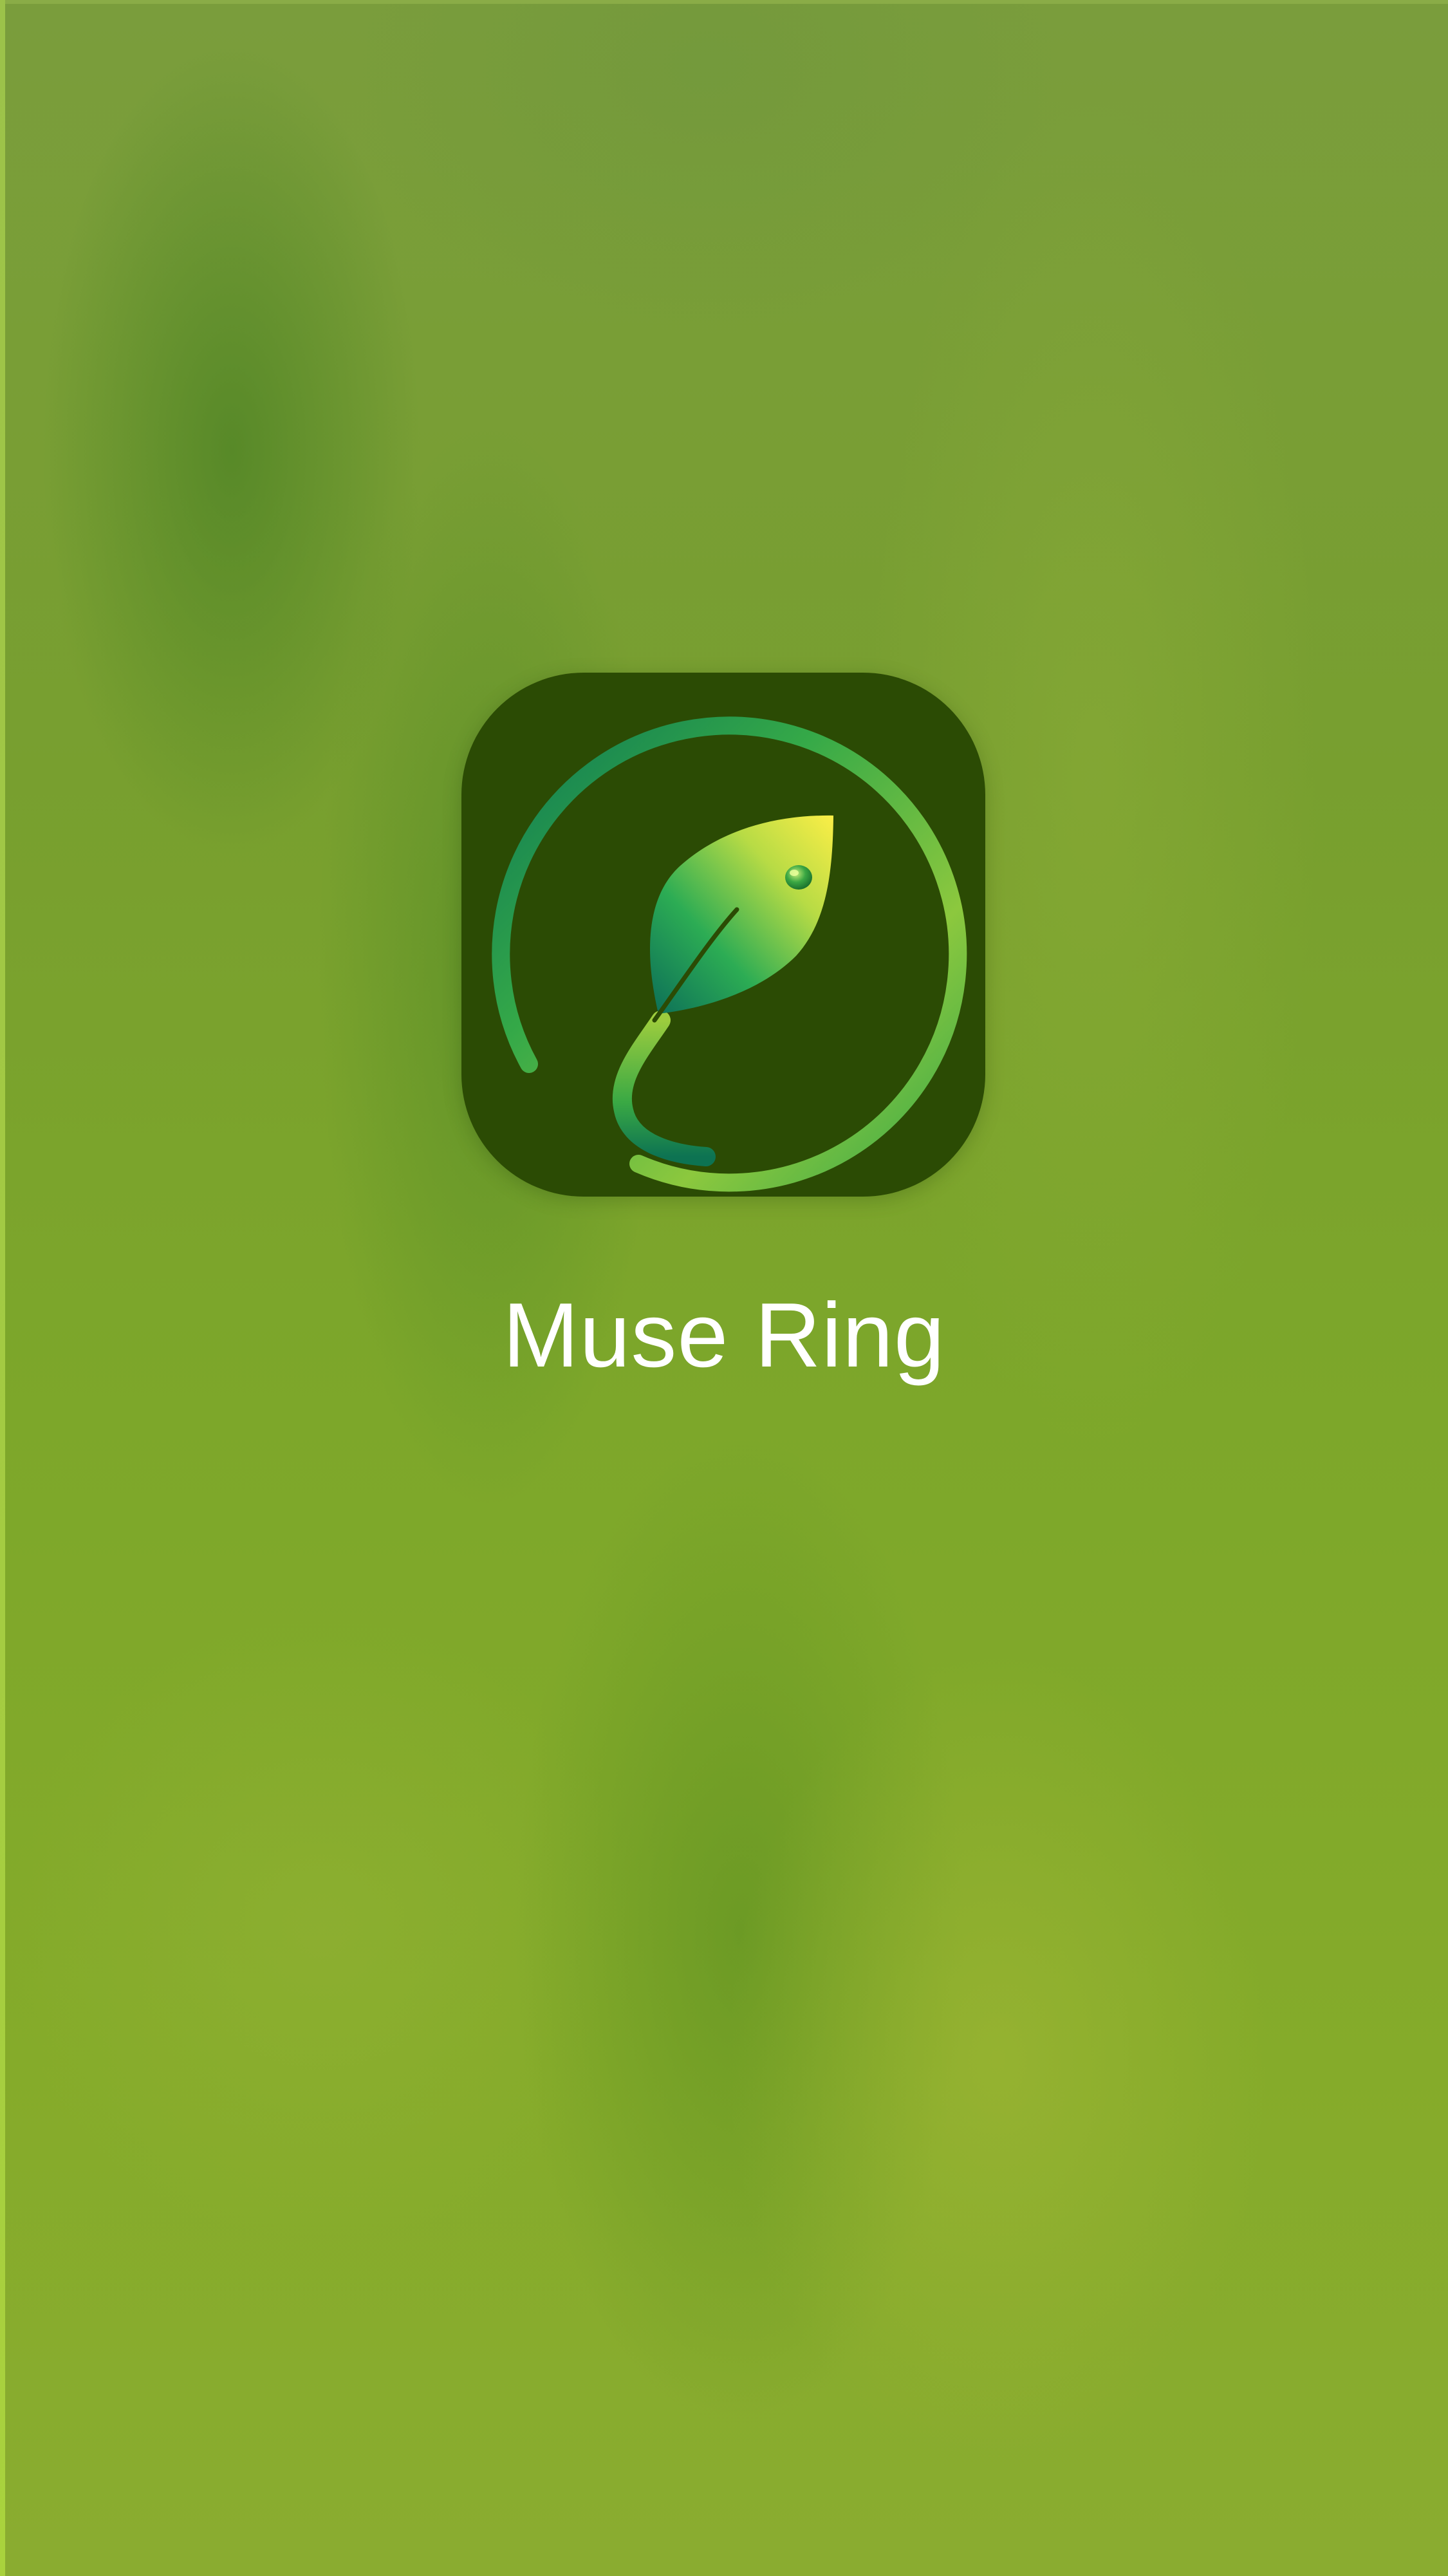 This screenshot has height=2576, width=1448. I want to click on app-logo-icon, so click(723, 935).